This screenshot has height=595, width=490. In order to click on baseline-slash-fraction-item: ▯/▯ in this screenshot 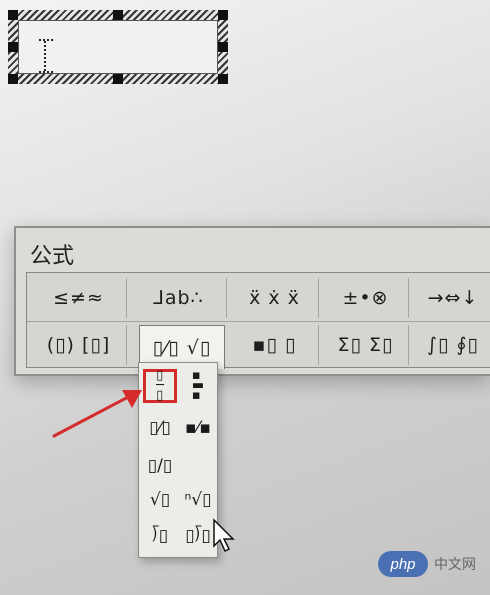, I will do `click(160, 466)`.